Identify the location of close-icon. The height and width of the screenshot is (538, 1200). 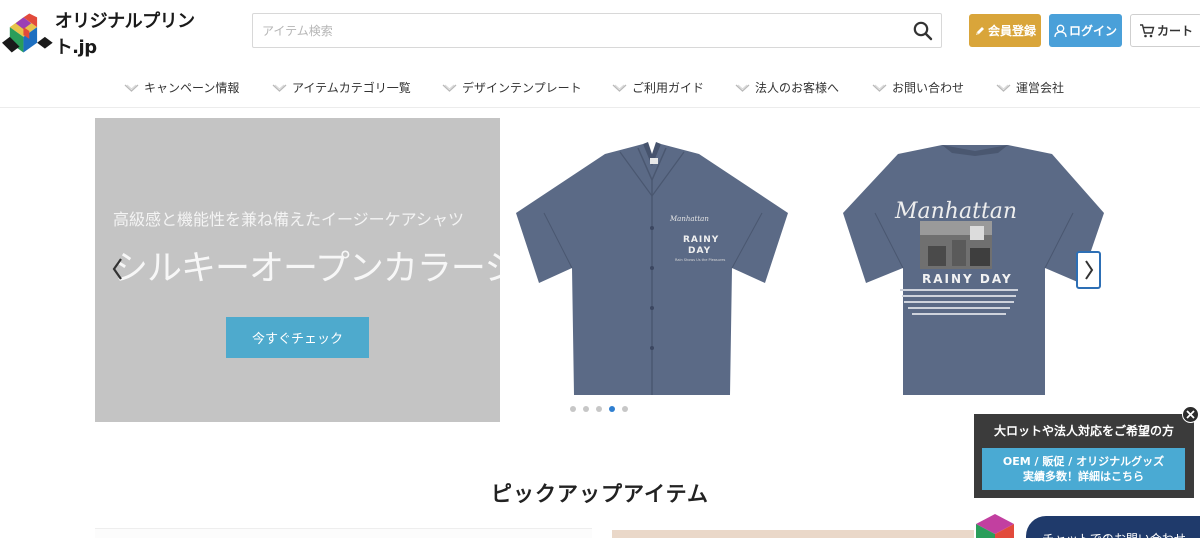
(1190, 414).